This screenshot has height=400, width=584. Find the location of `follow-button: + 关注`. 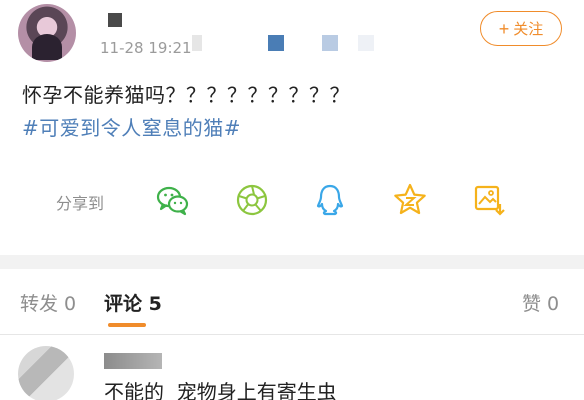

follow-button: + 关注 is located at coordinates (521, 28).